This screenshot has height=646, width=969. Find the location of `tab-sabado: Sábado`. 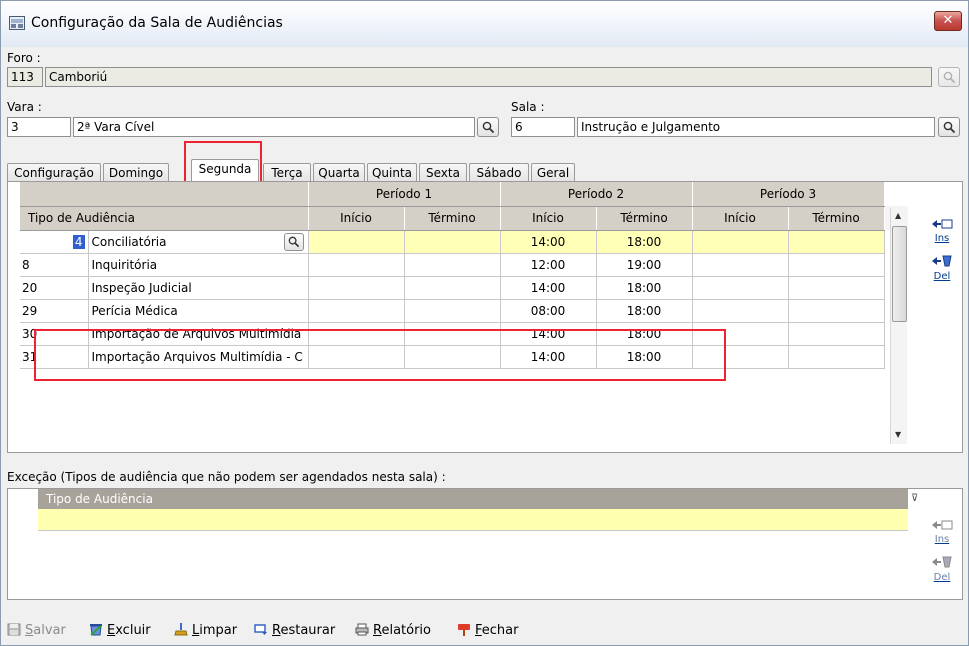

tab-sabado: Sábado is located at coordinates (499, 173).